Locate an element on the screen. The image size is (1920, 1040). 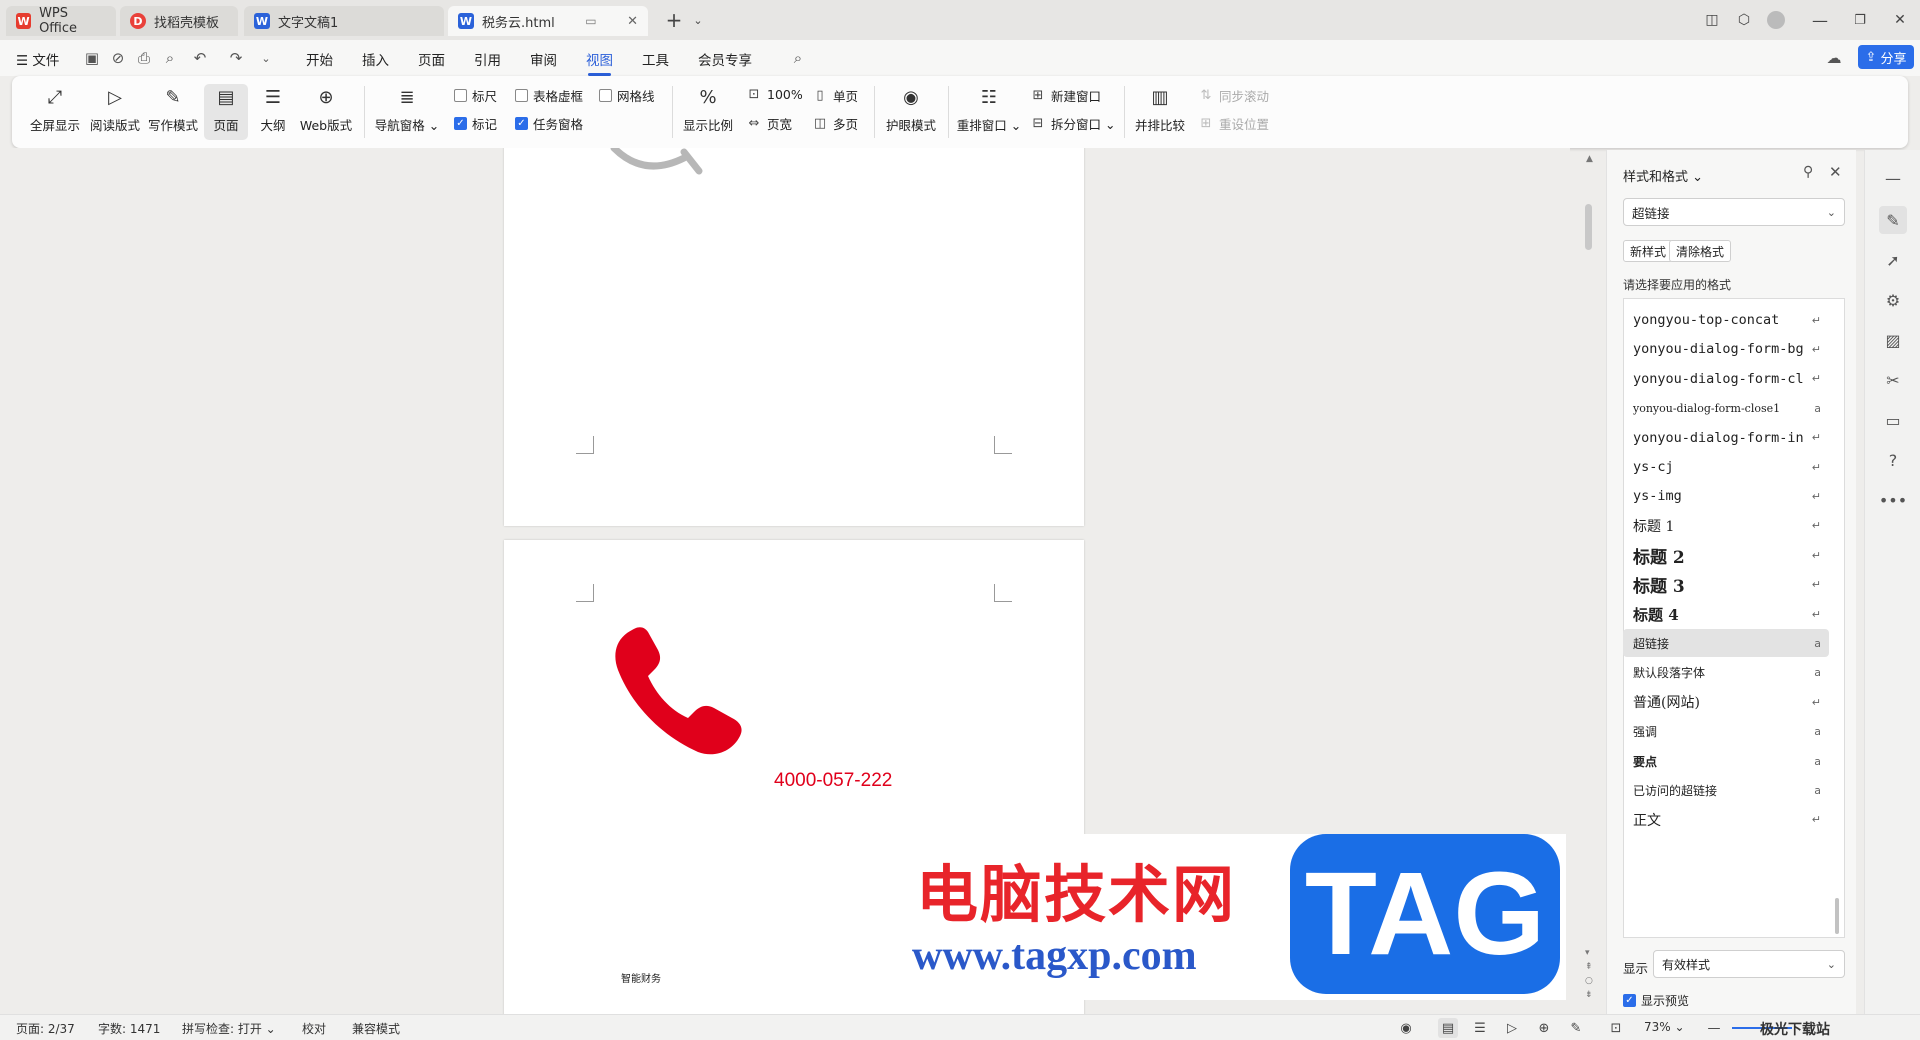
side-by-side-button: ▥ 并排比较 is located at coordinates (1160, 109).